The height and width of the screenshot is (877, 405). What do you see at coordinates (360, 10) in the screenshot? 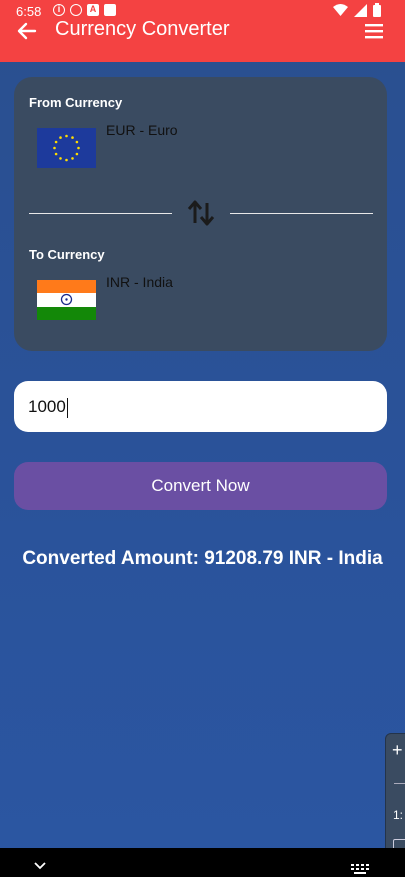
I see `signal-icon` at bounding box center [360, 10].